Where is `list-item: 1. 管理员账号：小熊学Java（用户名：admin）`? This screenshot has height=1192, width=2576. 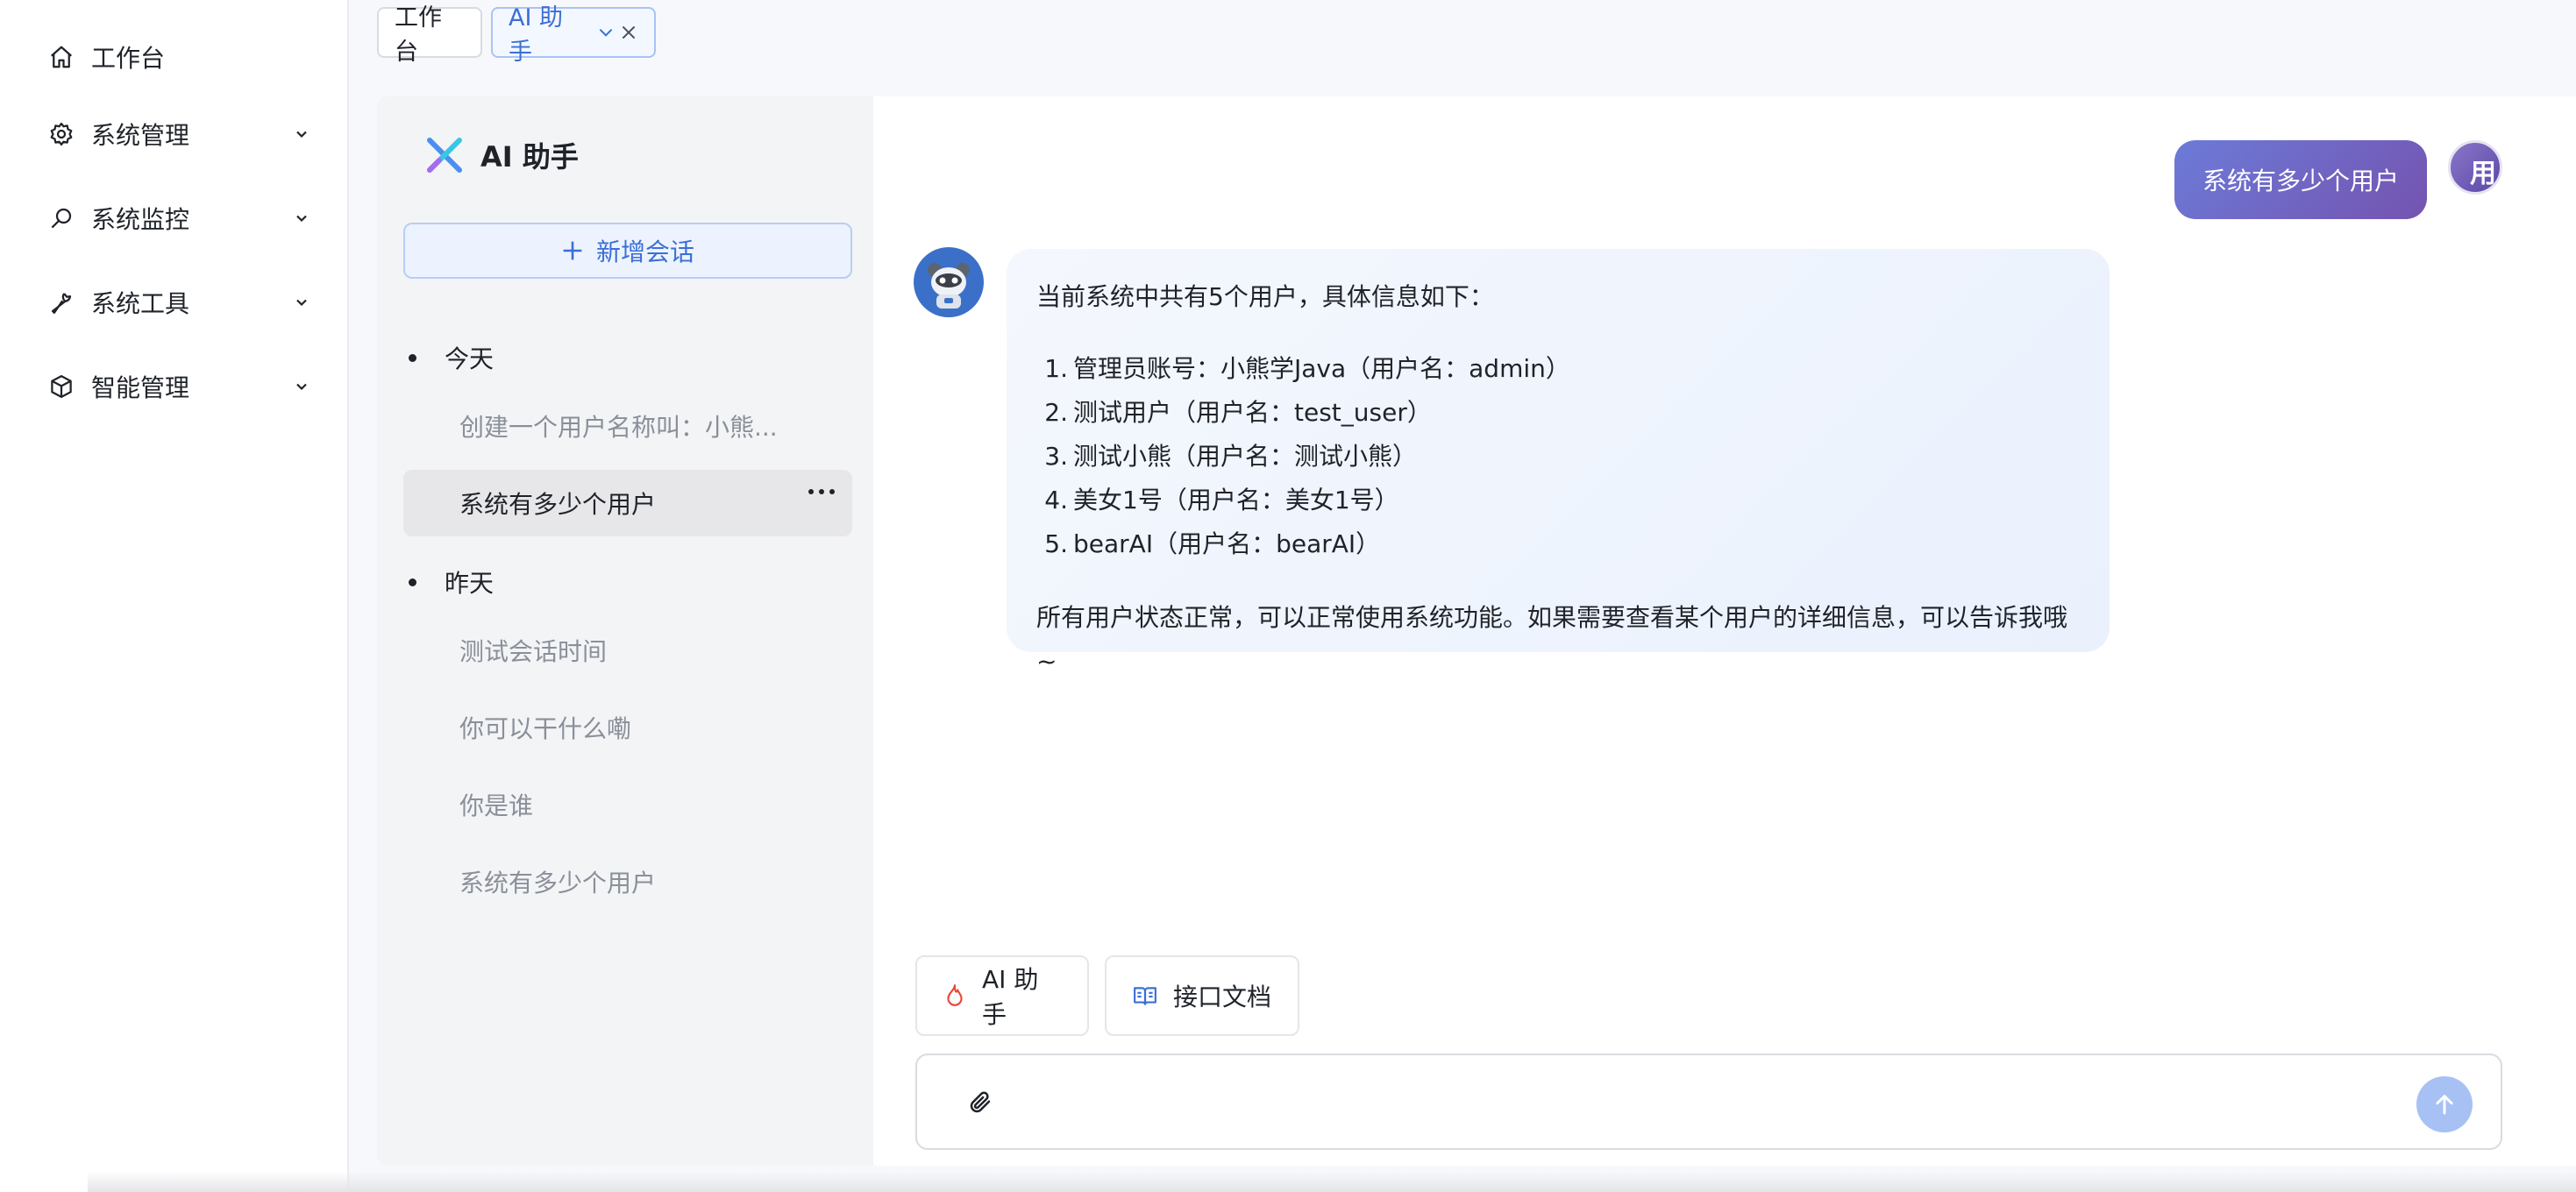 list-item: 1. 管理员账号：小熊学Java（用户名：admin） is located at coordinates (1558, 369).